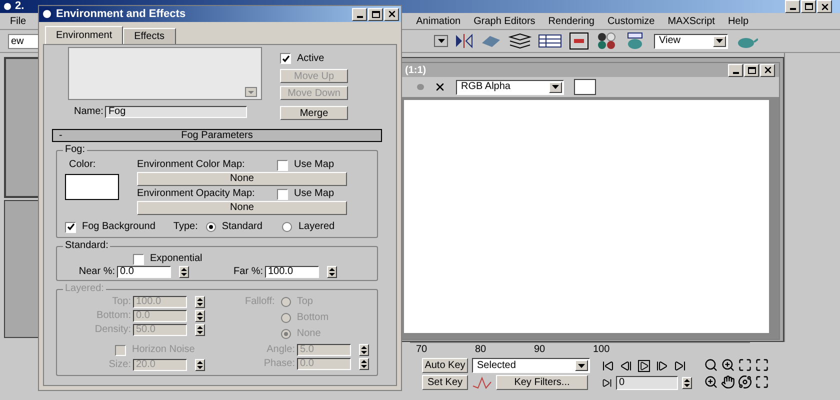 Image resolution: width=840 pixels, height=400 pixels. Describe the element at coordinates (438, 21) in the screenshot. I see `menu-item: Animation` at that location.